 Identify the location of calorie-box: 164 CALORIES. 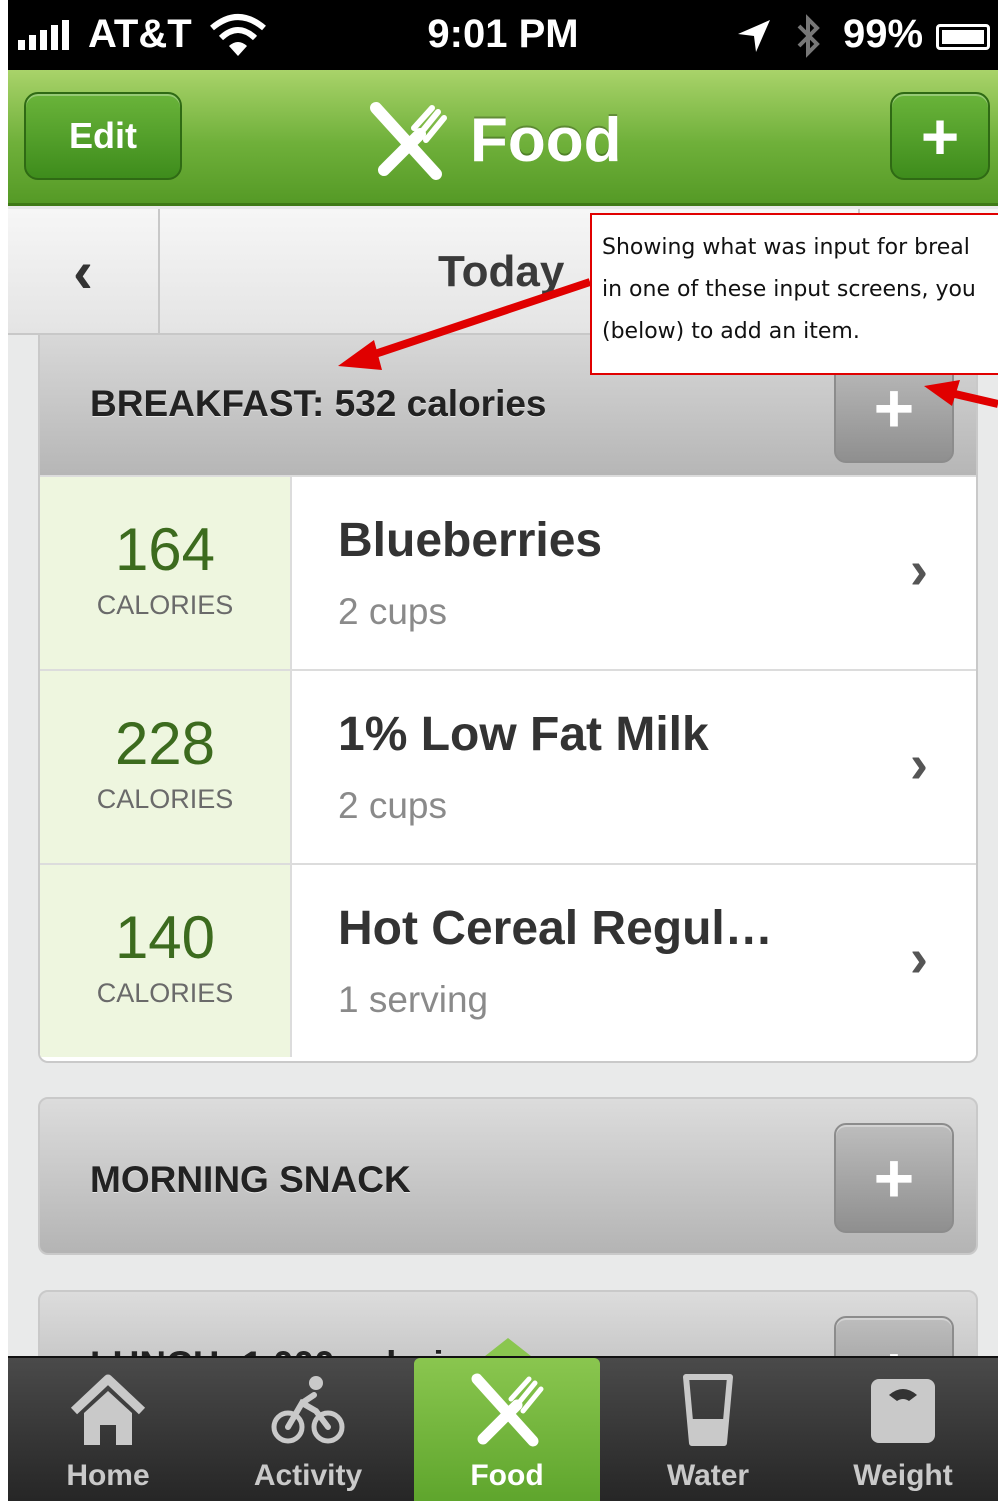
(166, 573).